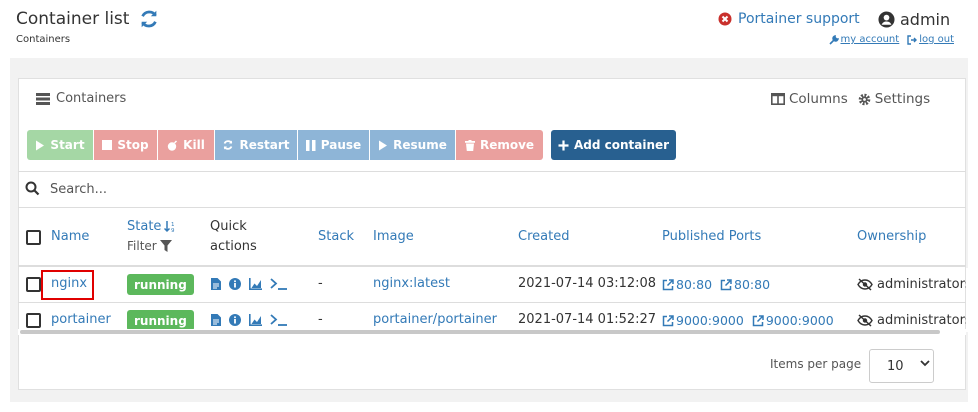 The height and width of the screenshot is (412, 978). I want to click on chevron-down-icon, so click(925, 363).